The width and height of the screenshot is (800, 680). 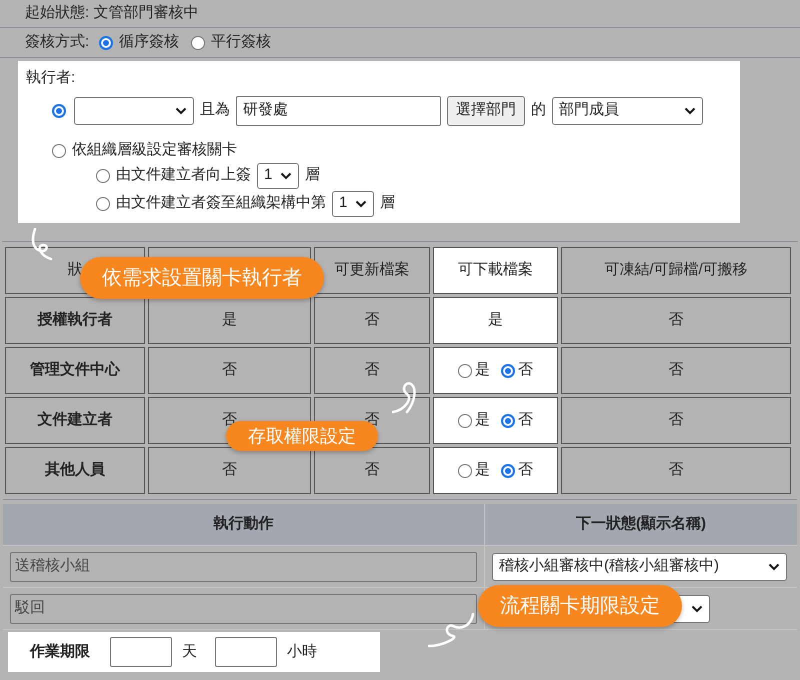 What do you see at coordinates (676, 270) in the screenshot?
I see `column-header: 可凍結/可歸檔/可搬移` at bounding box center [676, 270].